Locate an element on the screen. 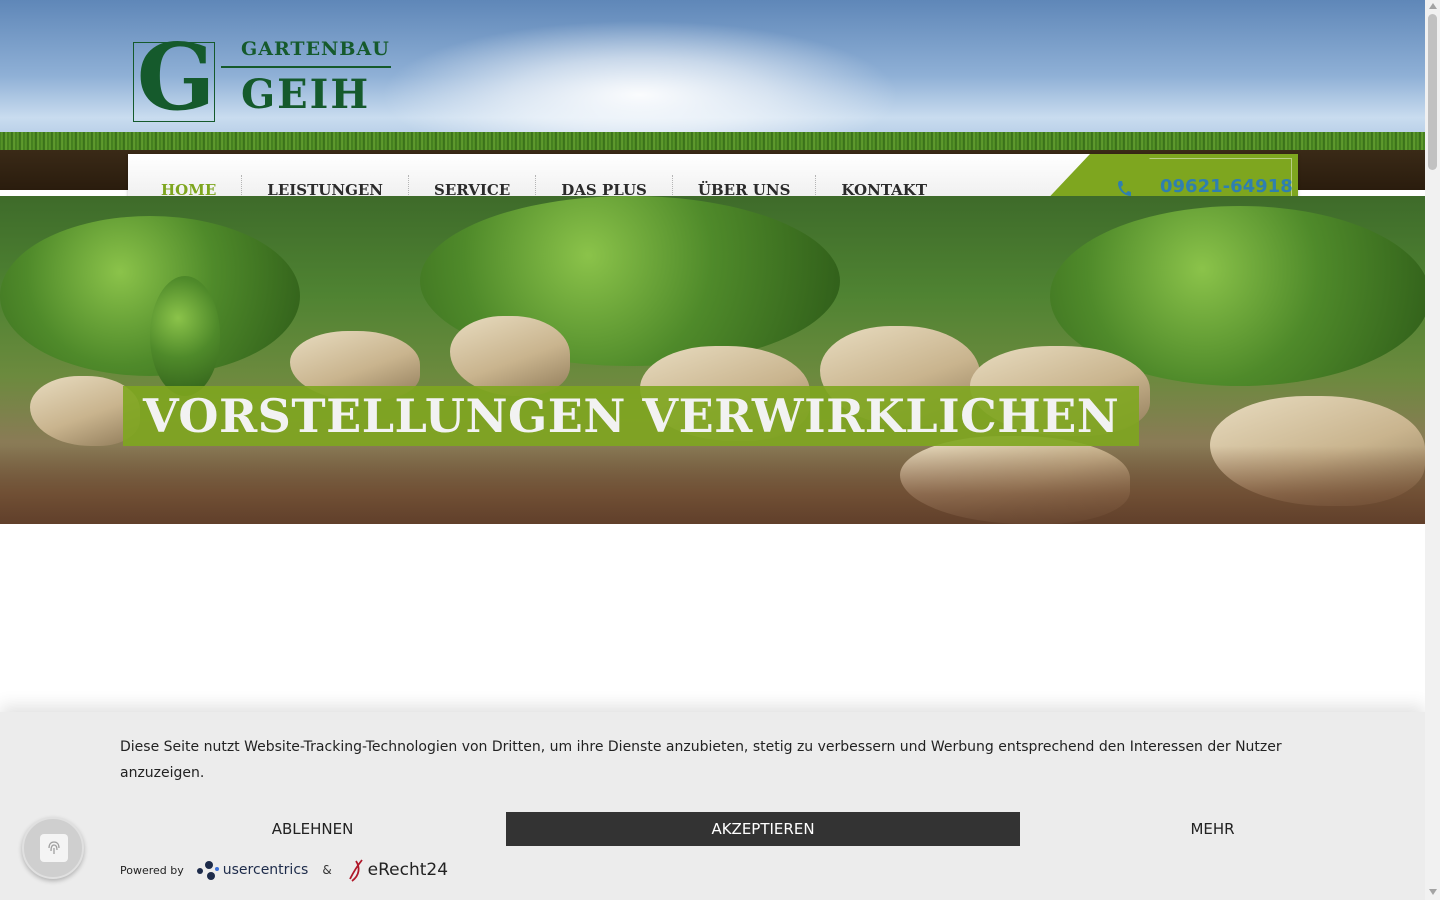 This screenshot has height=900, width=1440. fingerprint-icon is located at coordinates (54, 848).